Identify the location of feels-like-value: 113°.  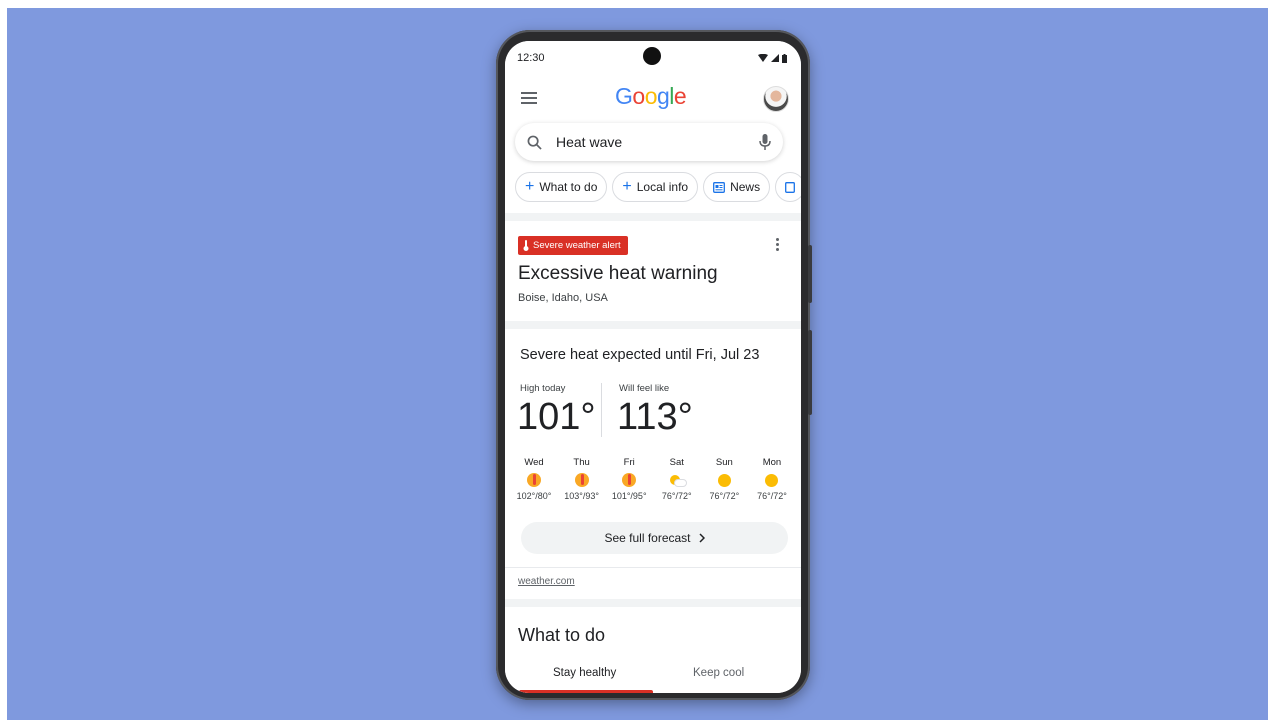
(655, 417).